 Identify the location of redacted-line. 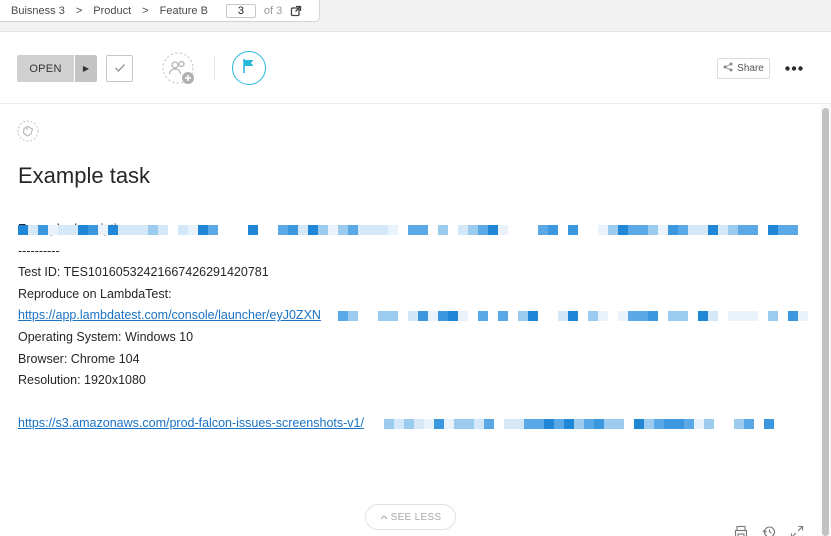
(83, 230).